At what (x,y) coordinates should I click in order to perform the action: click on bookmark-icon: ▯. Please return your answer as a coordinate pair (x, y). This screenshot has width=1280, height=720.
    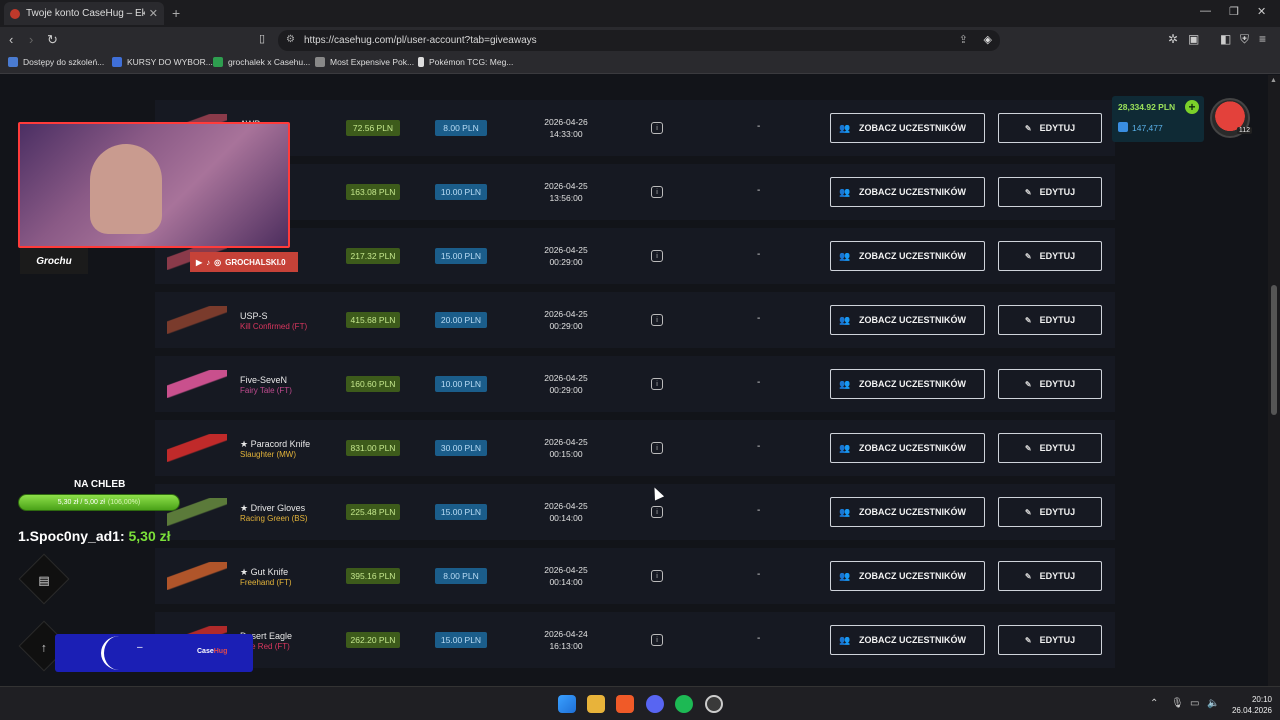
    Looking at the image, I should click on (262, 38).